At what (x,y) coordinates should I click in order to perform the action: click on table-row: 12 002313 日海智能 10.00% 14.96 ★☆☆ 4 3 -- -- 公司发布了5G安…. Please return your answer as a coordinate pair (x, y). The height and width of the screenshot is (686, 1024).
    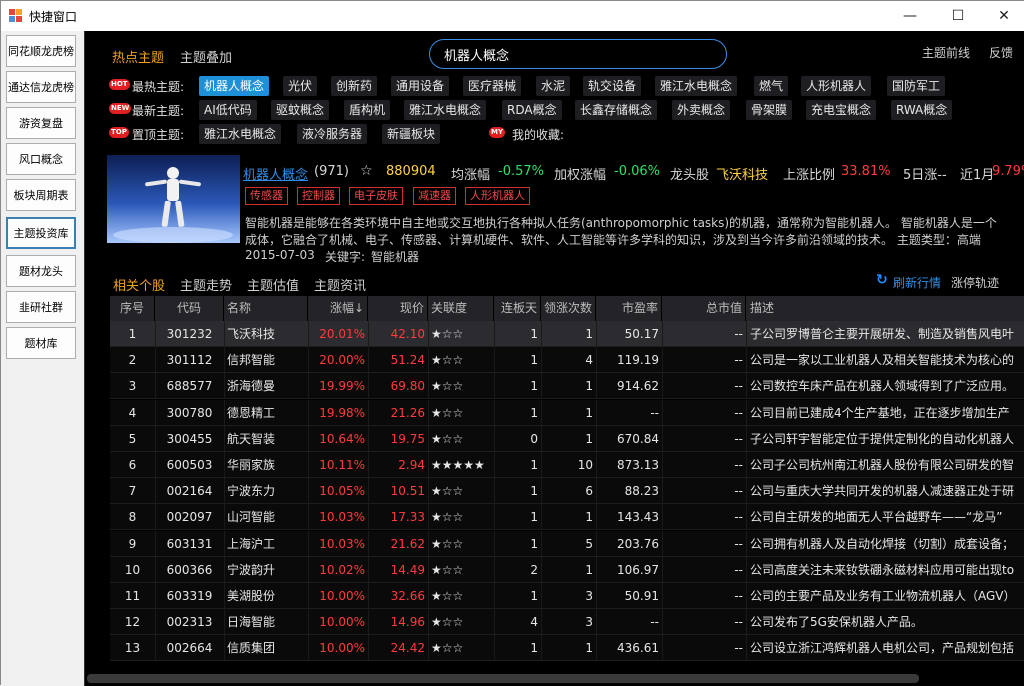
    Looking at the image, I should click on (567, 622).